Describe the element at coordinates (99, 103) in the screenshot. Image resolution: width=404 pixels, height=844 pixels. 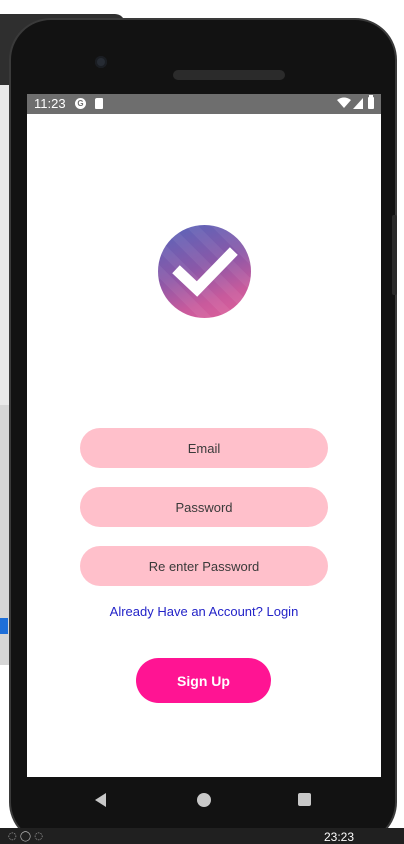
I see `sd-card-icon` at that location.